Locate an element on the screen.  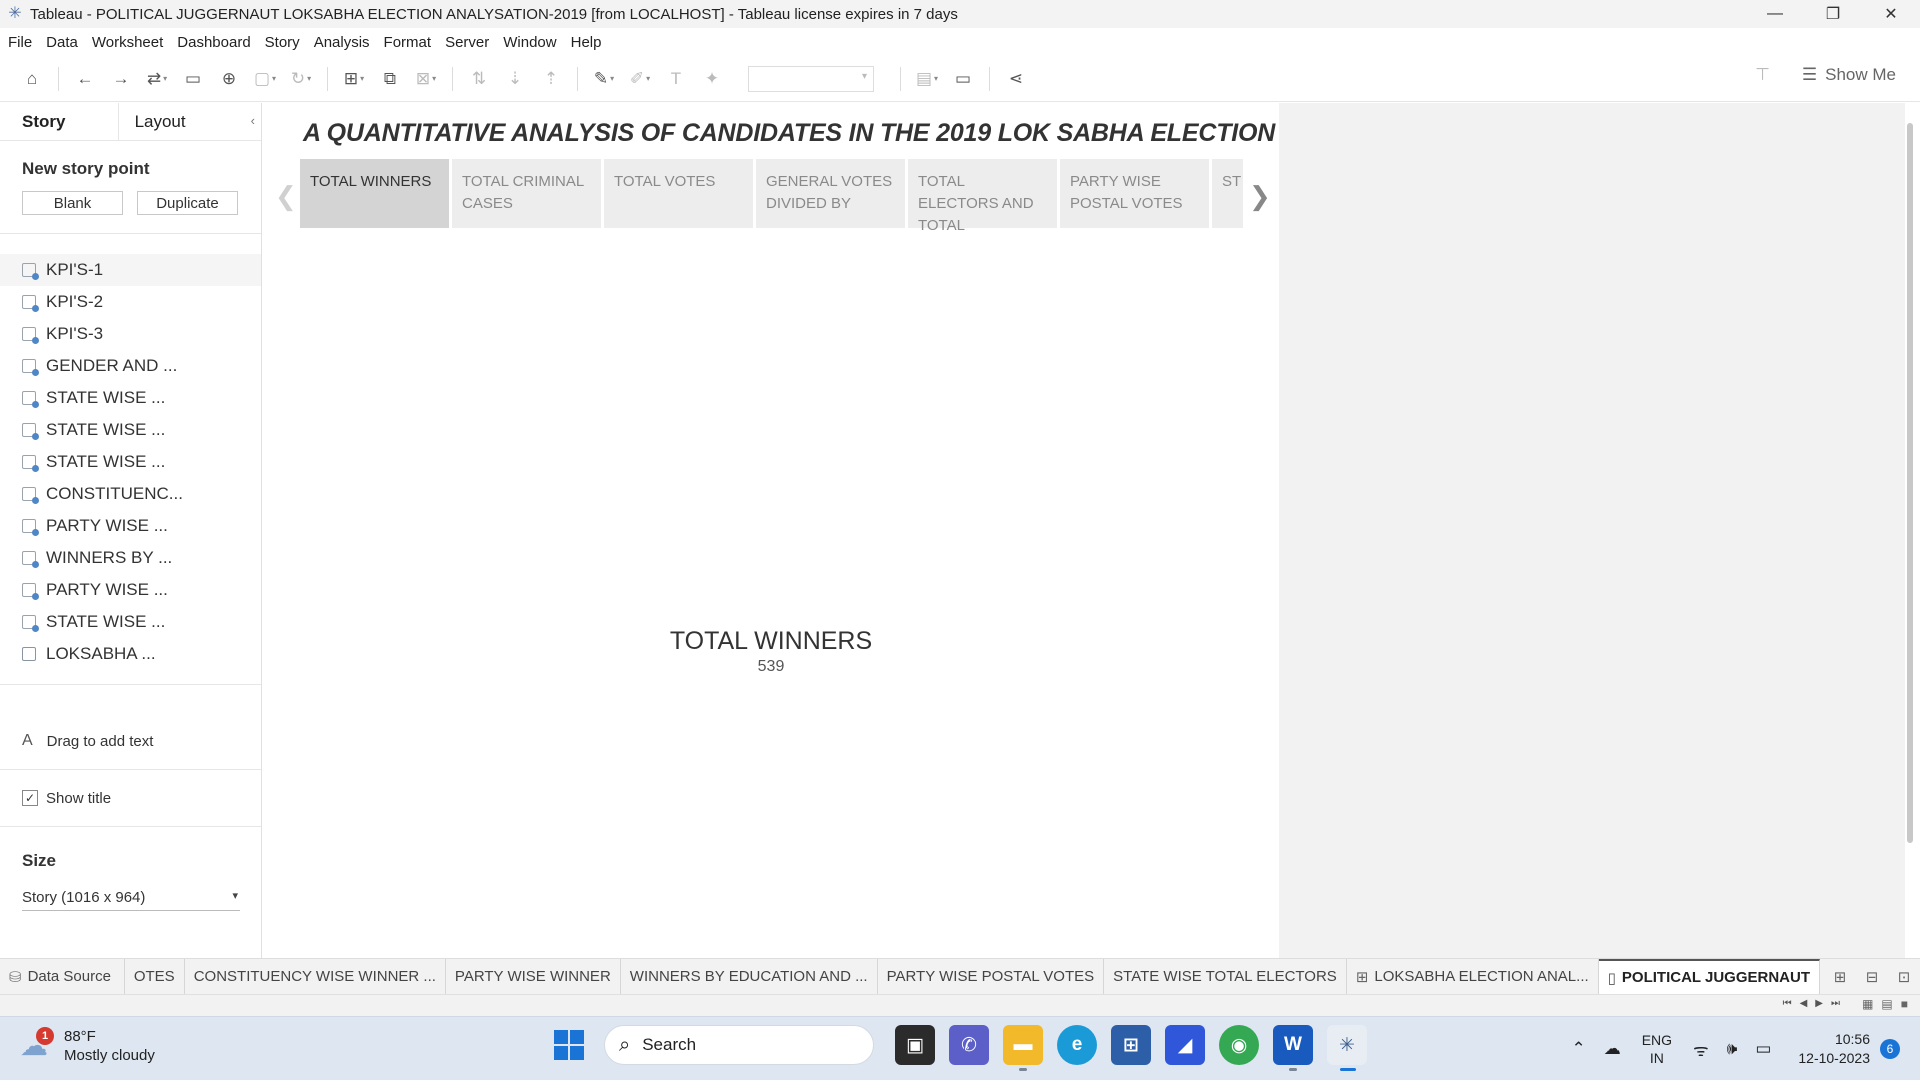
battery-icon: ▭ is located at coordinates (1763, 1049).